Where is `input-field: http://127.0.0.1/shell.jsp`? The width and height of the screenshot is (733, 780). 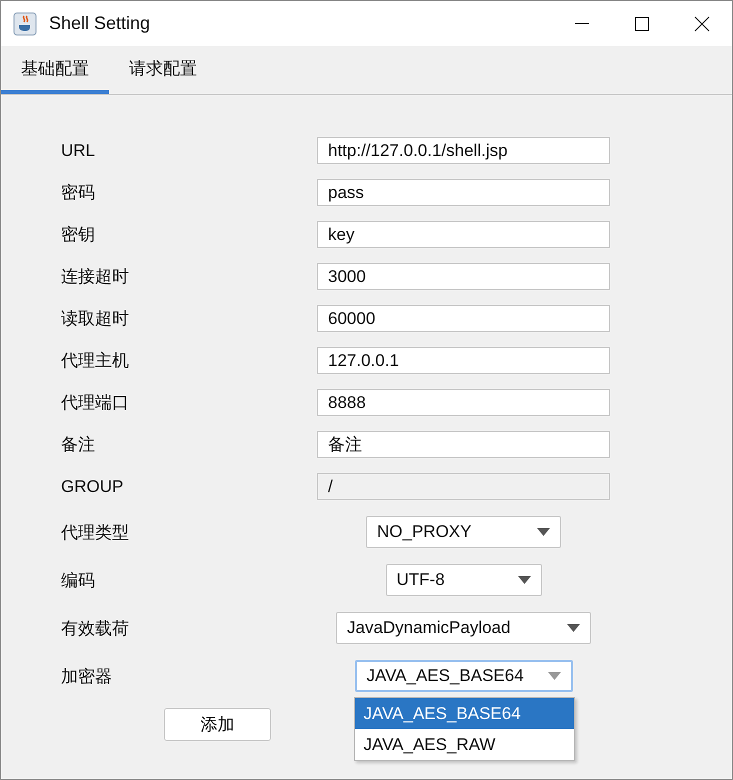
input-field: http://127.0.0.1/shell.jsp is located at coordinates (463, 150).